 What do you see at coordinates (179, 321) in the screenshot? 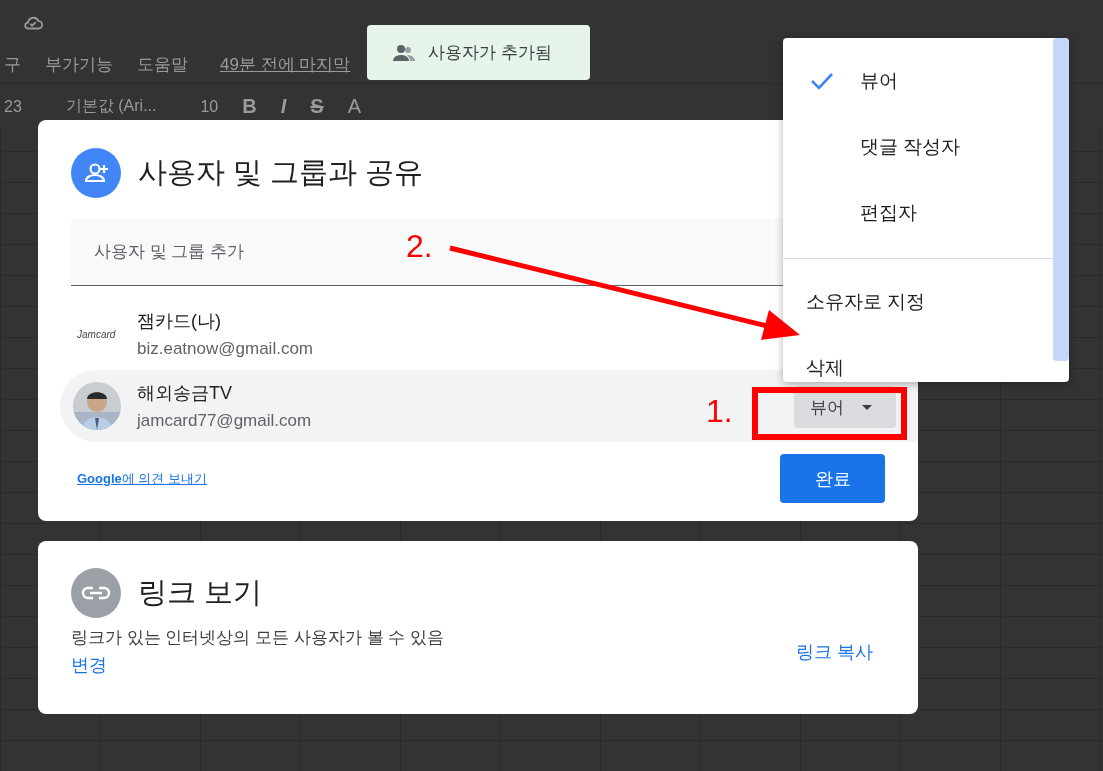
I see `person-name: 잼카드(나)` at bounding box center [179, 321].